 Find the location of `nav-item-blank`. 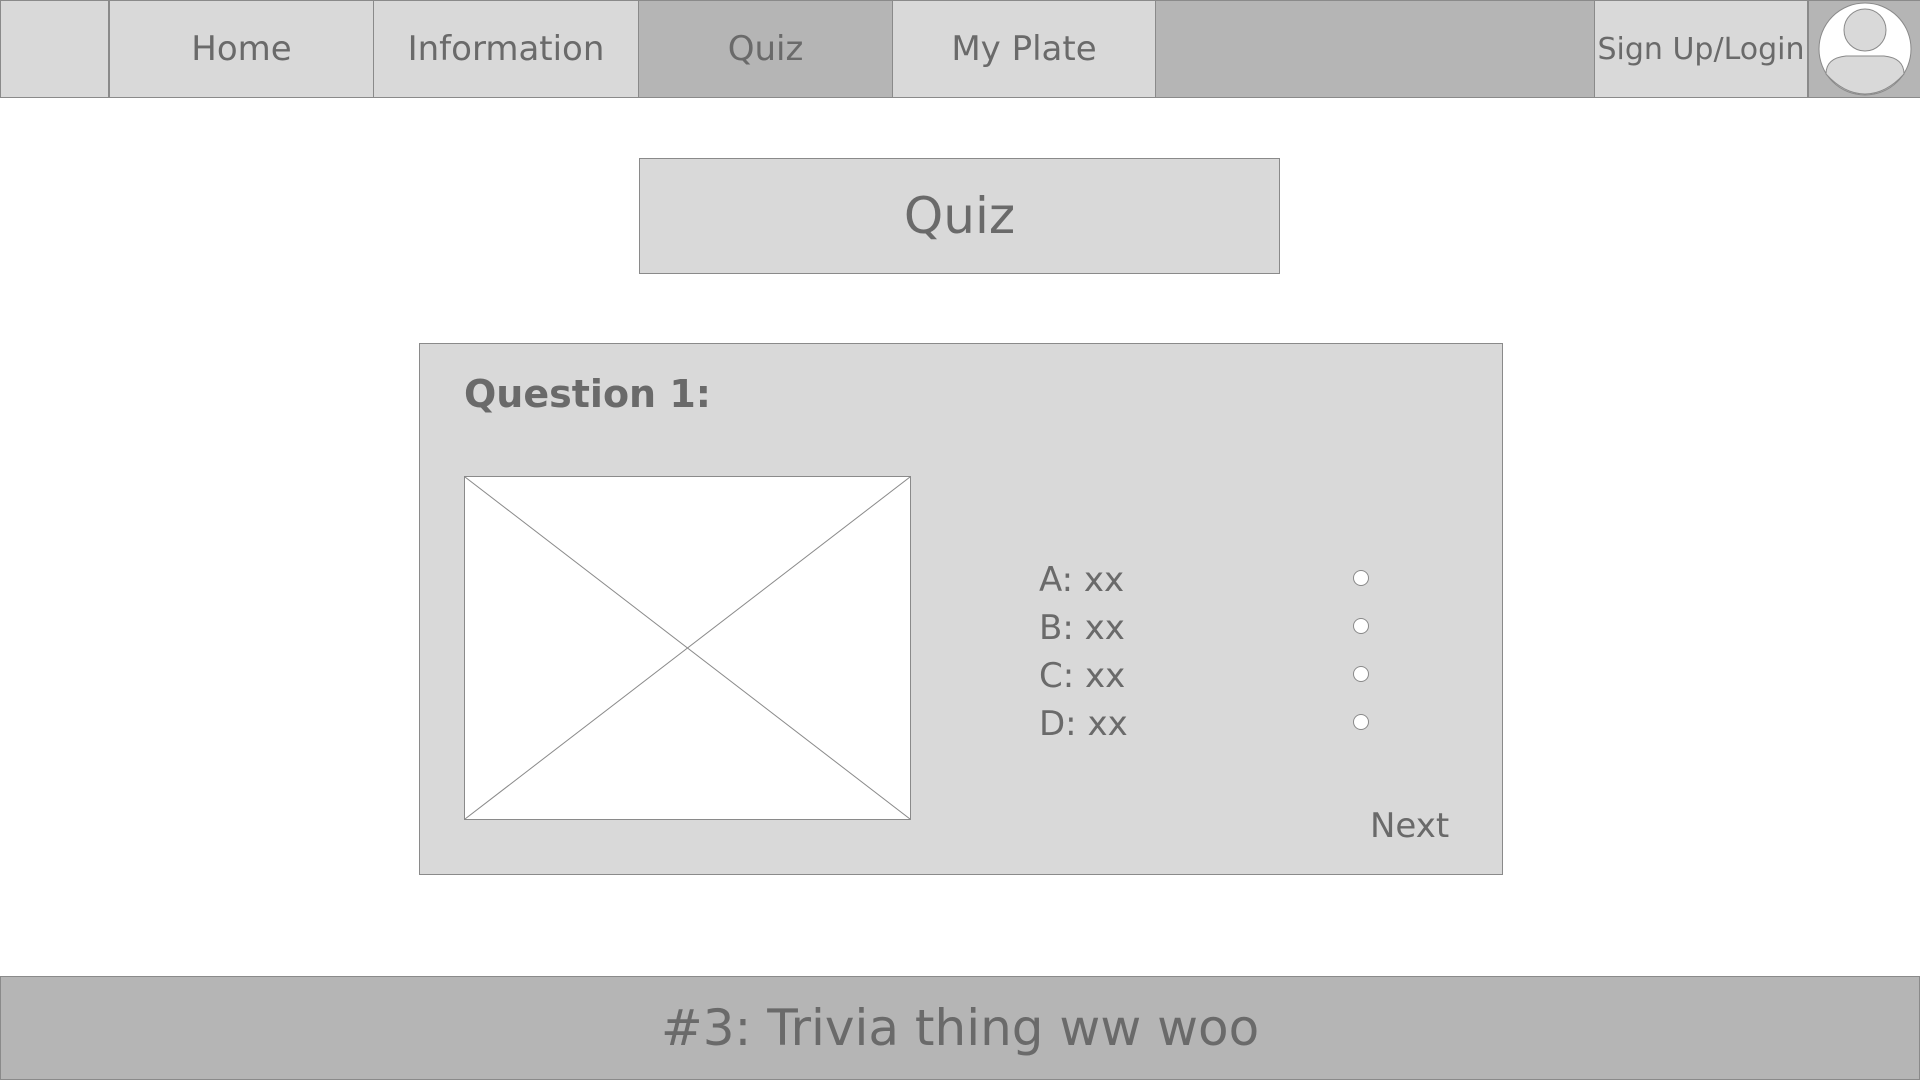

nav-item-blank is located at coordinates (55, 49).